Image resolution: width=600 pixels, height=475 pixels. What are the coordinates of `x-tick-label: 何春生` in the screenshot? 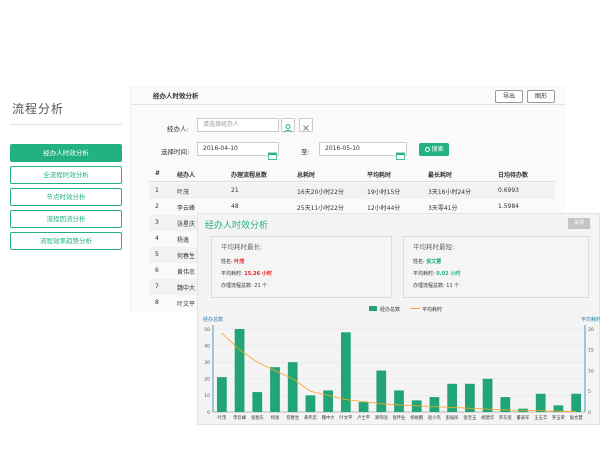 It's located at (293, 417).